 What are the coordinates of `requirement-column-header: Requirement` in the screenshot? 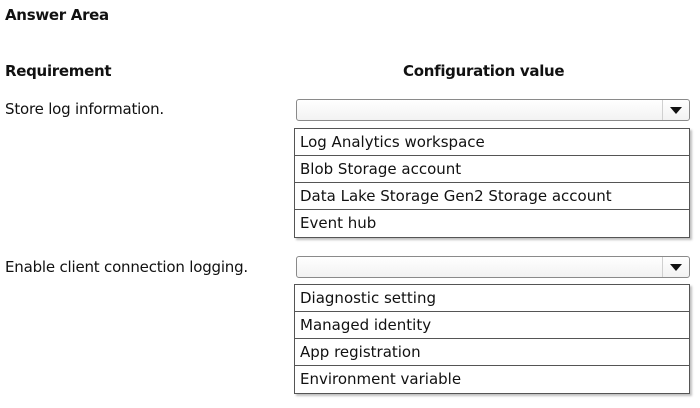 It's located at (58, 71).